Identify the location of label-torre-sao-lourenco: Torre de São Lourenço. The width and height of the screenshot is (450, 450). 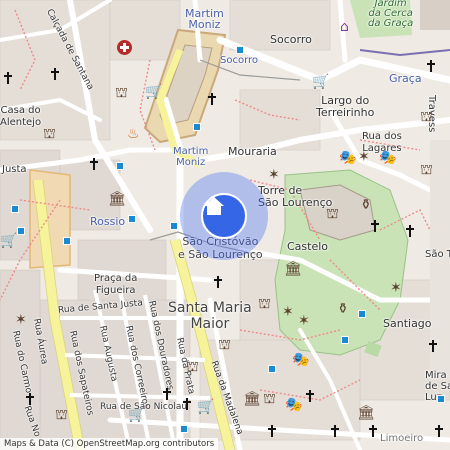
(295, 196).